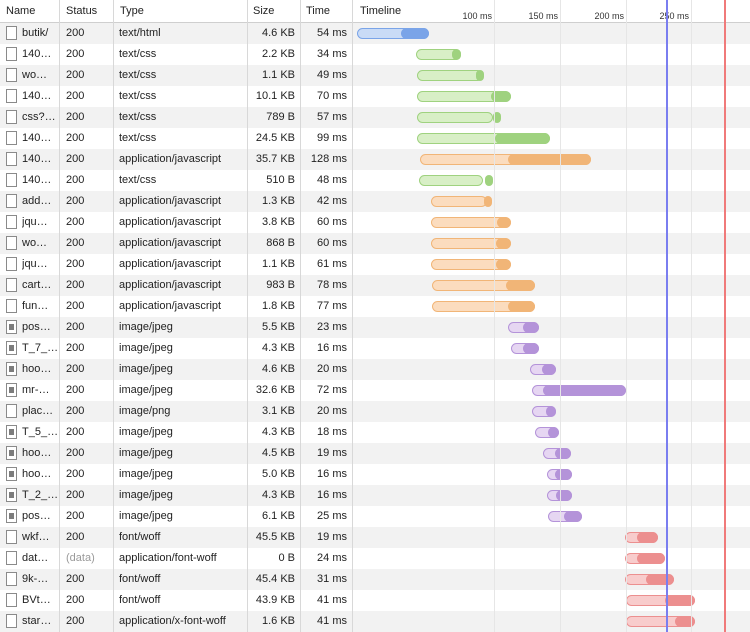 Image resolution: width=750 pixels, height=632 pixels. Describe the element at coordinates (332, 33) in the screenshot. I see `request-time: 54 ms` at that location.